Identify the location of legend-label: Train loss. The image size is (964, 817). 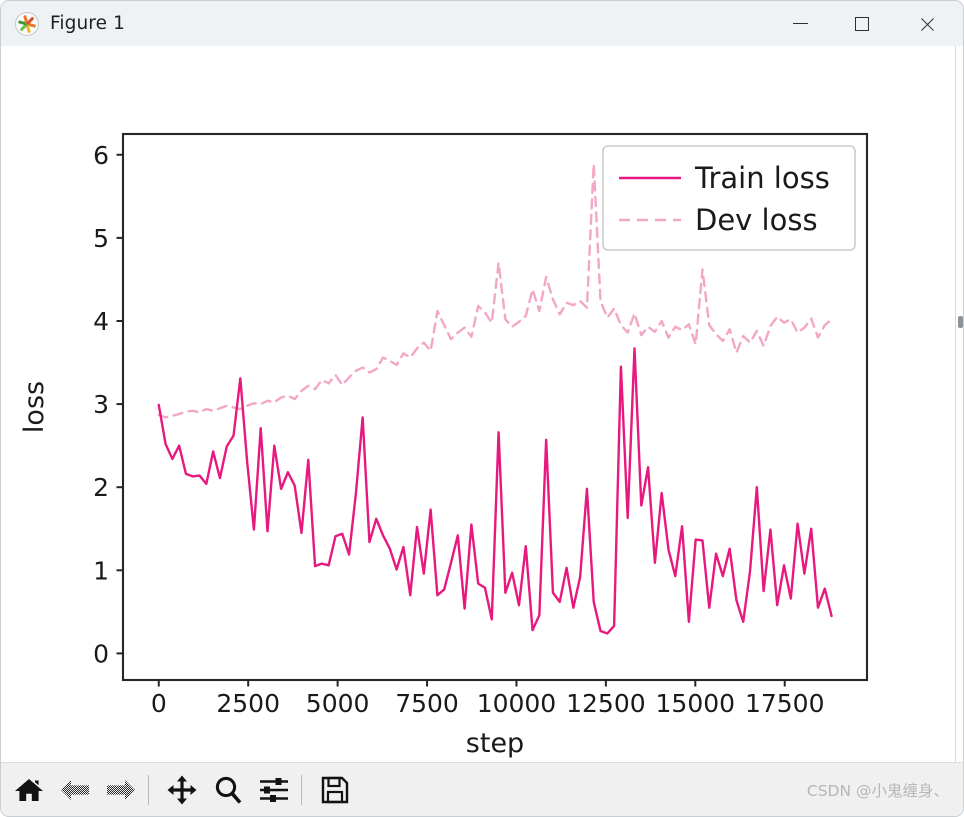
(762, 178).